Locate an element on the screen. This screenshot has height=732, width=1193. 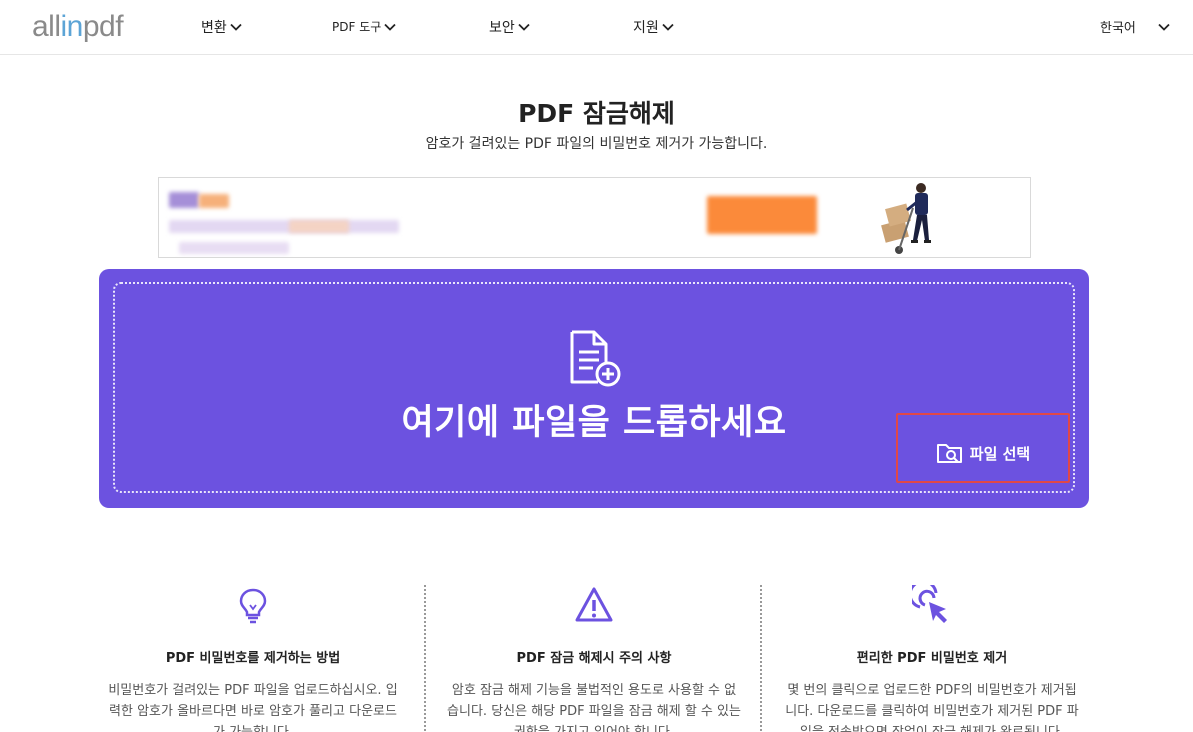
click-icon is located at coordinates (929, 604).